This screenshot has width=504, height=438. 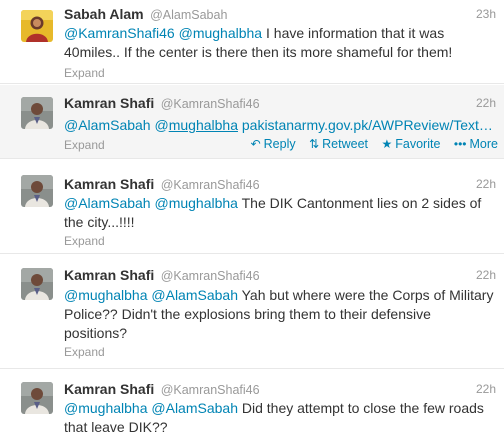 I want to click on favorite-label: Favorite, so click(x=418, y=144).